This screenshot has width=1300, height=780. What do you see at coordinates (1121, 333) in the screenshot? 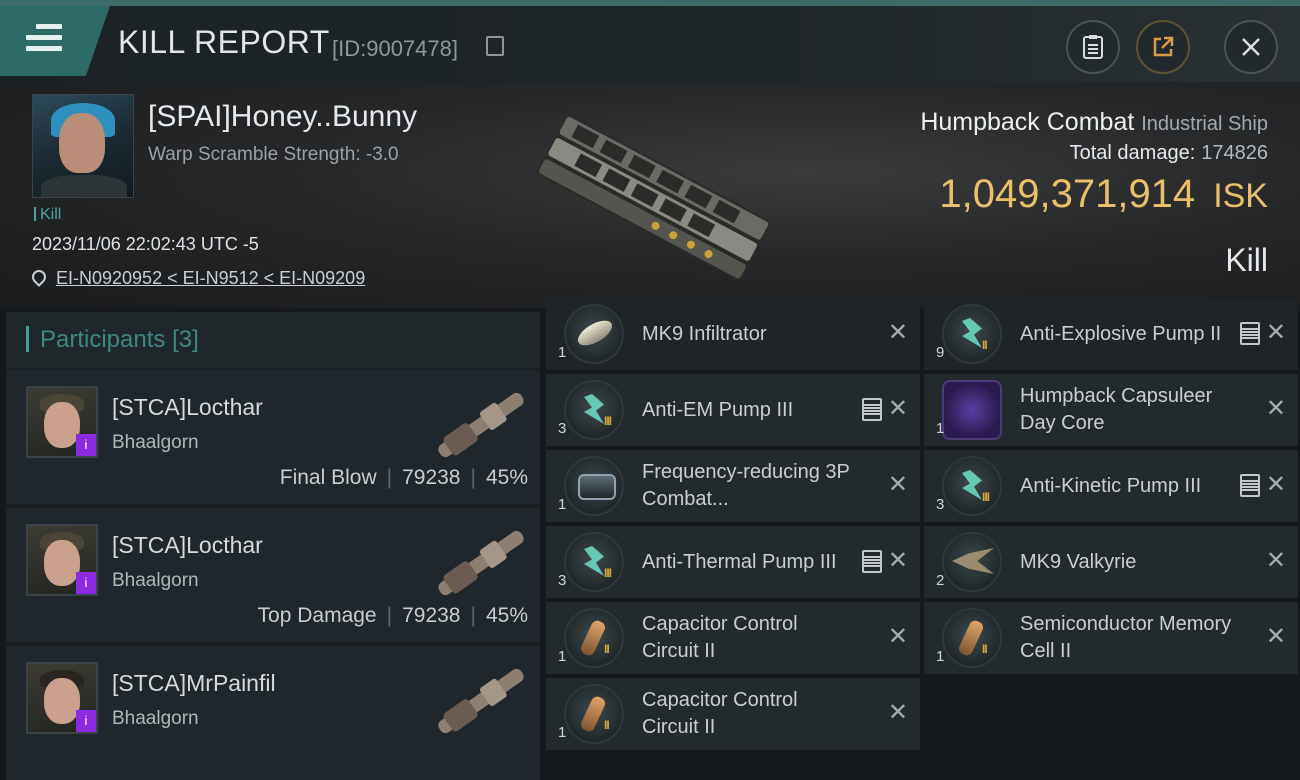
I see `module-name: Anti-Explosive Pump II` at bounding box center [1121, 333].